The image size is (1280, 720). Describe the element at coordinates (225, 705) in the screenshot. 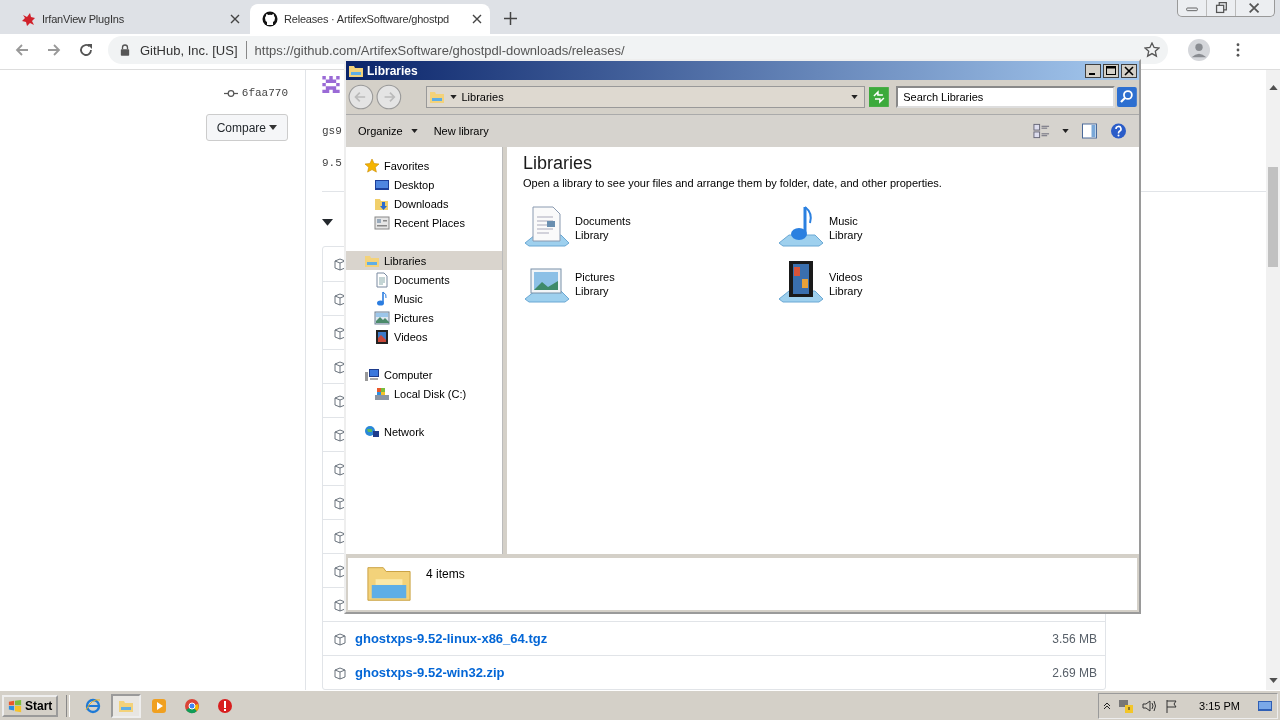

I see `stop-icon` at that location.